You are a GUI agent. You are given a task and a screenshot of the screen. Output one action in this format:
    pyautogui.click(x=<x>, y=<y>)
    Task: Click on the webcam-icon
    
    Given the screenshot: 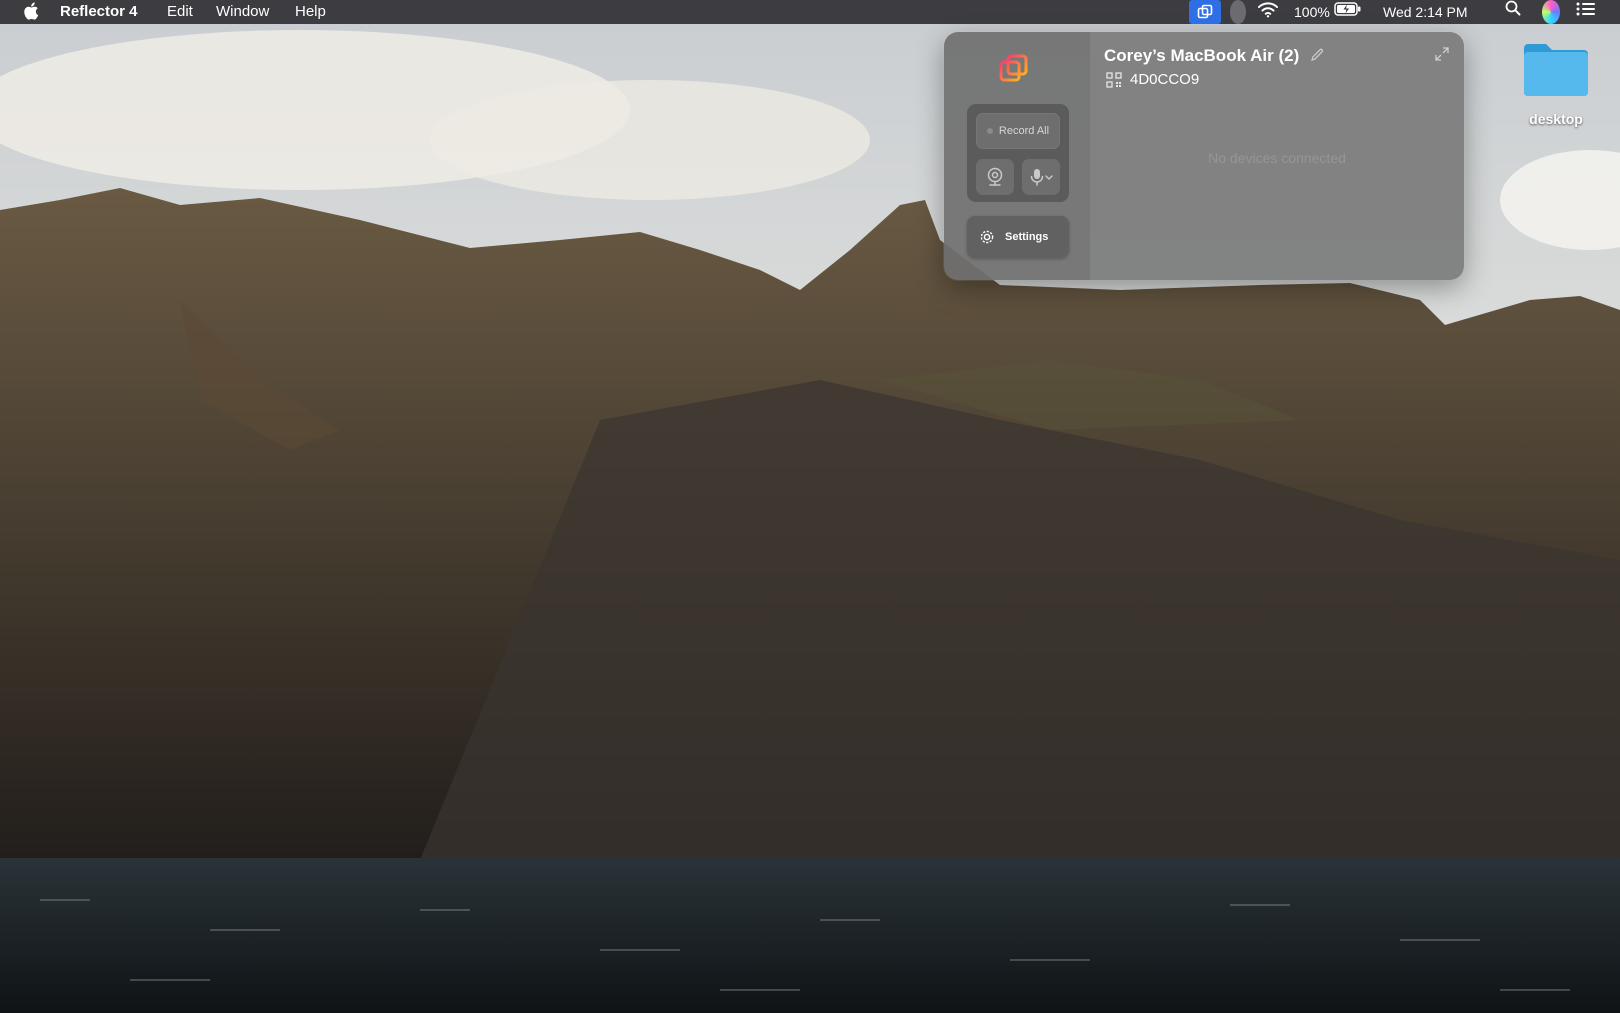 What is the action you would take?
    pyautogui.click(x=995, y=176)
    